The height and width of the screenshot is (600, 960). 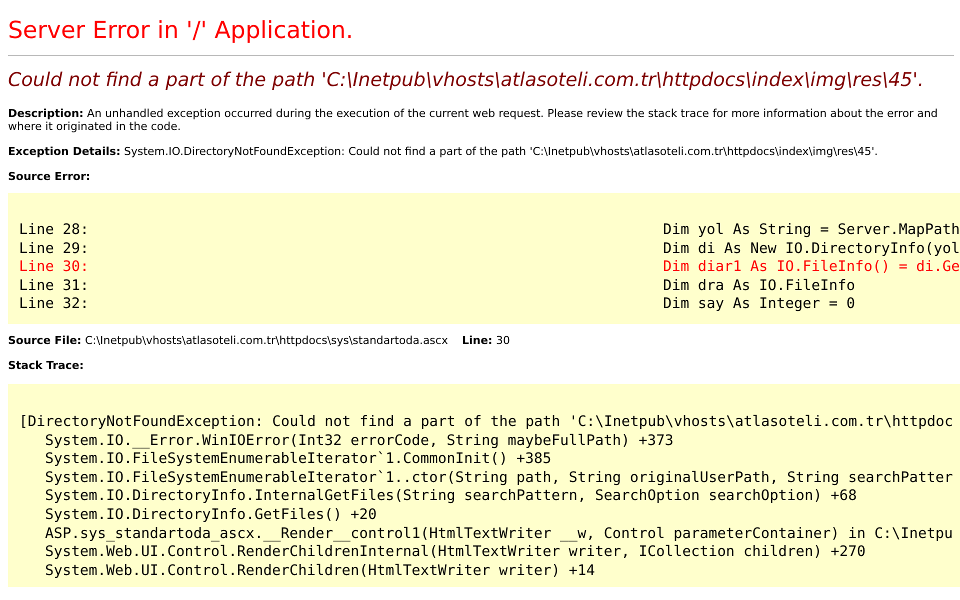 What do you see at coordinates (443, 151) in the screenshot?
I see `exception-details-text: Exception Details: System.IO.DirectoryNotFoundException: Could not find a part of the path 'C:\Inetpub\vhosts\atlasoteli.com.tr\httpdocs\index\img\res\45'.` at bounding box center [443, 151].